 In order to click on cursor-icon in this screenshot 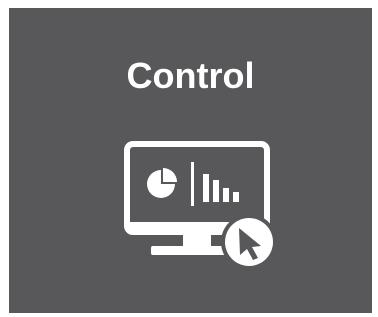, I will do `click(249, 242)`.